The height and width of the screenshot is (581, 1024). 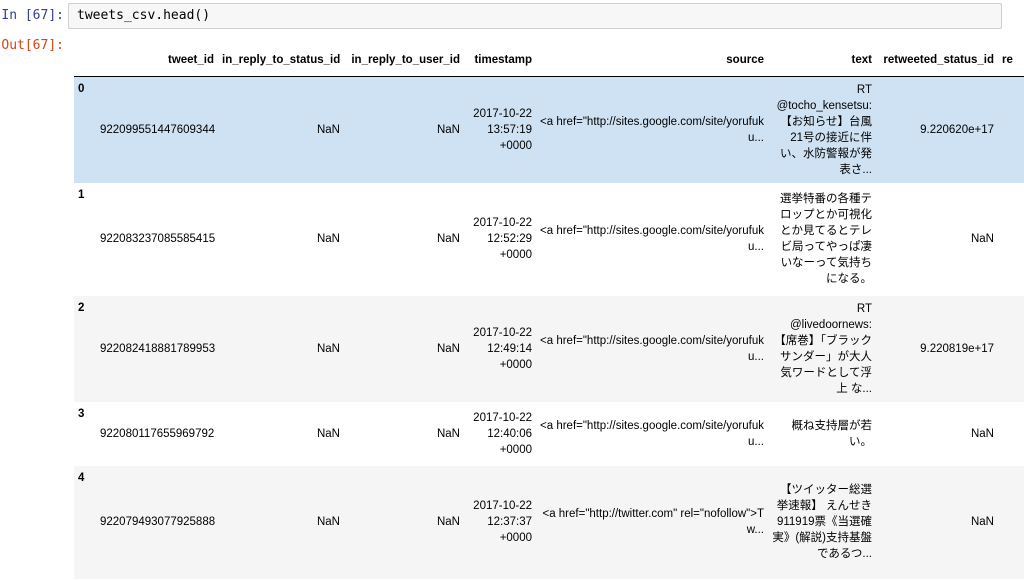 I want to click on input-prompt: In [67]:, so click(x=32, y=15).